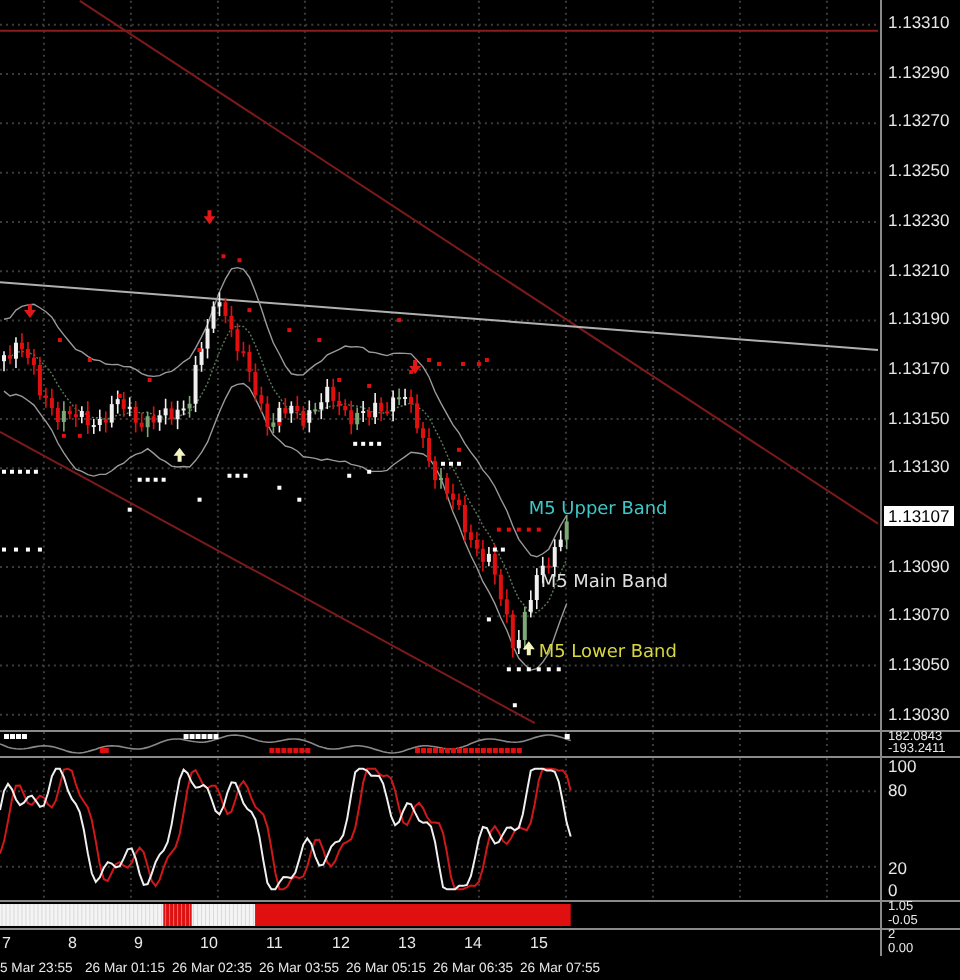 The height and width of the screenshot is (980, 960). I want to click on axis-label: 1.13070, so click(919, 615).